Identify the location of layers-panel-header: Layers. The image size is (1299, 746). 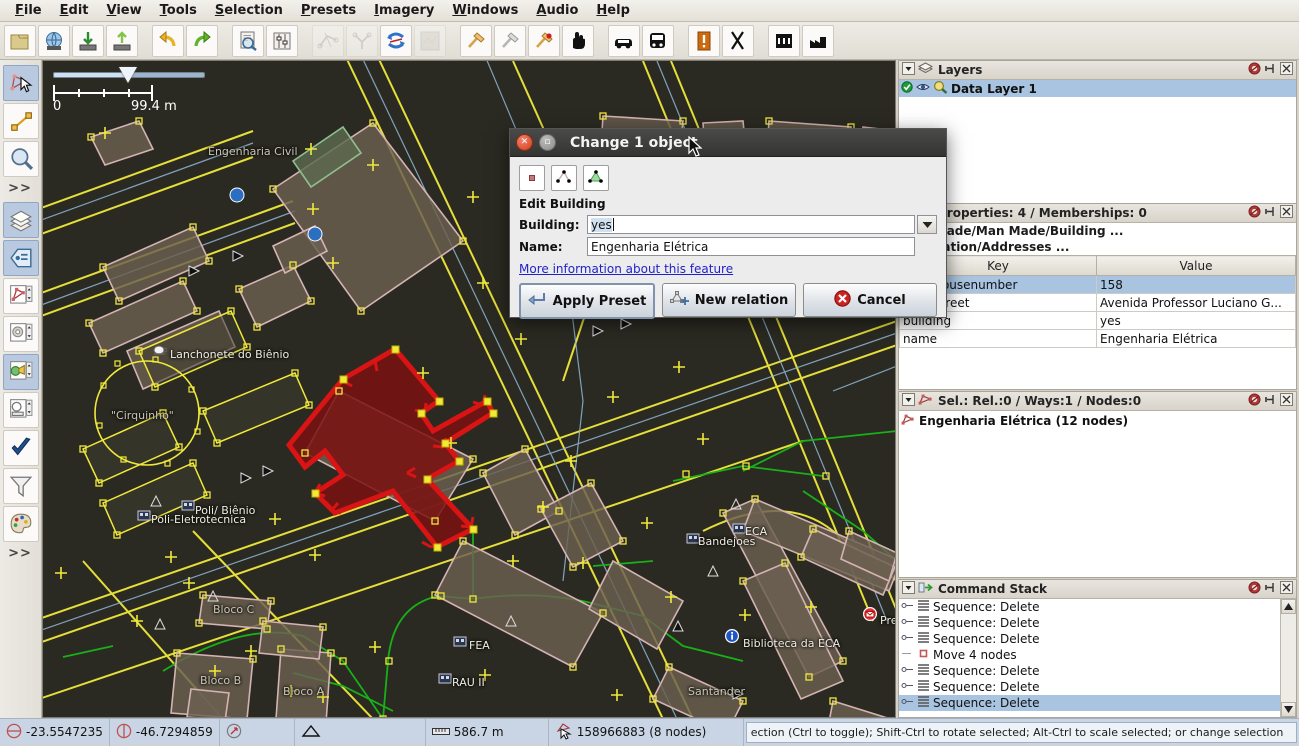
(1097, 70).